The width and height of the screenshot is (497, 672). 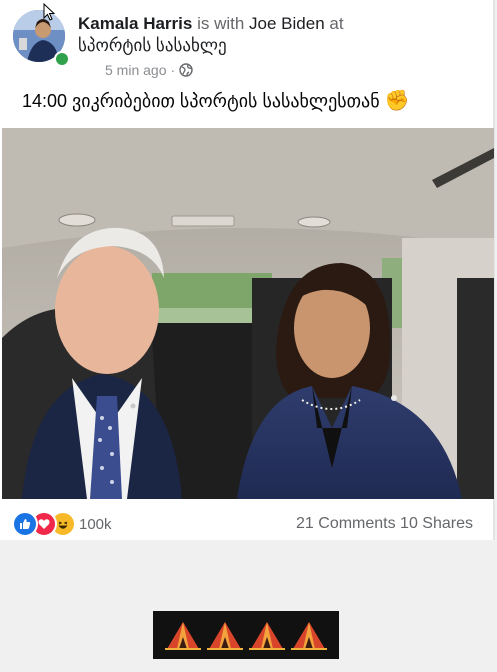 What do you see at coordinates (25, 524) in the screenshot?
I see `like-icon` at bounding box center [25, 524].